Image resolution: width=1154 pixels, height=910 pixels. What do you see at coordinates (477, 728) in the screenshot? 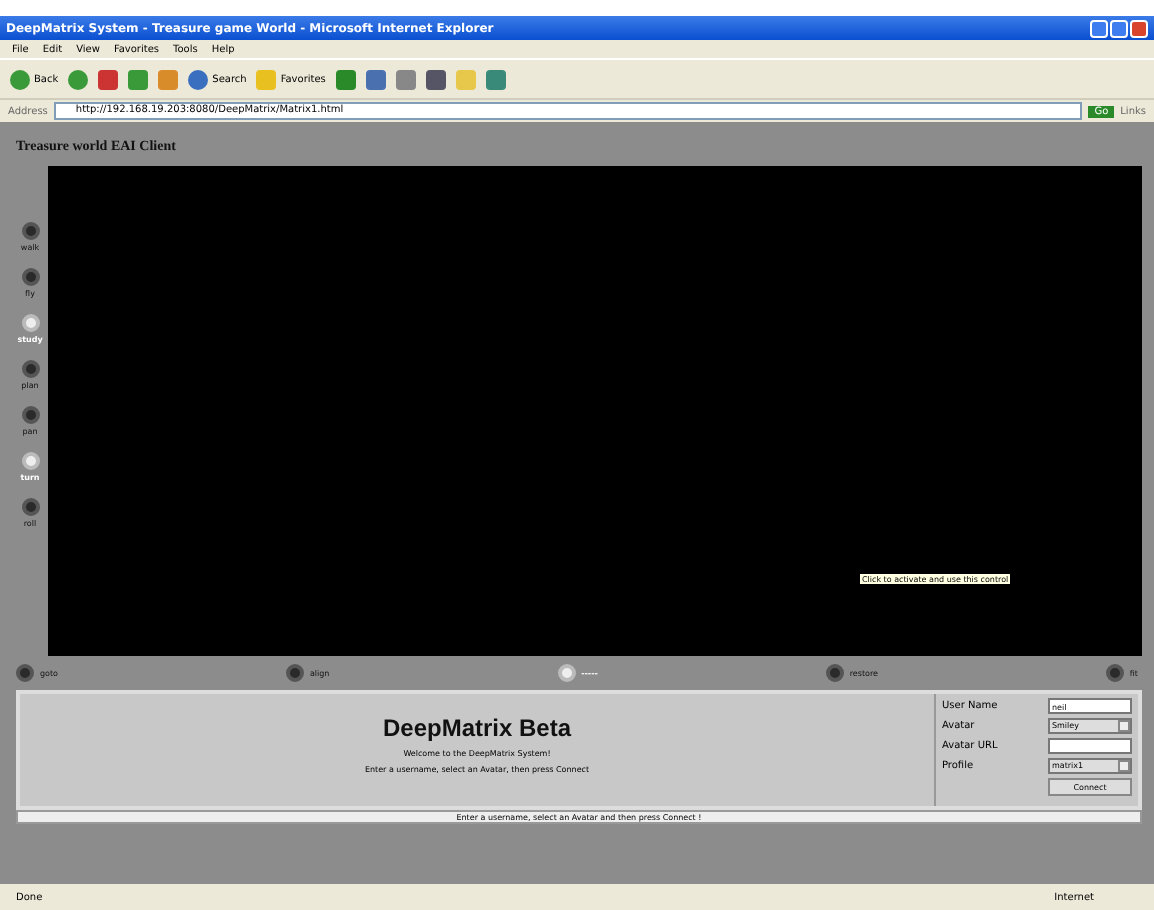
I see `panel-heading: DeepMatrix Beta` at bounding box center [477, 728].